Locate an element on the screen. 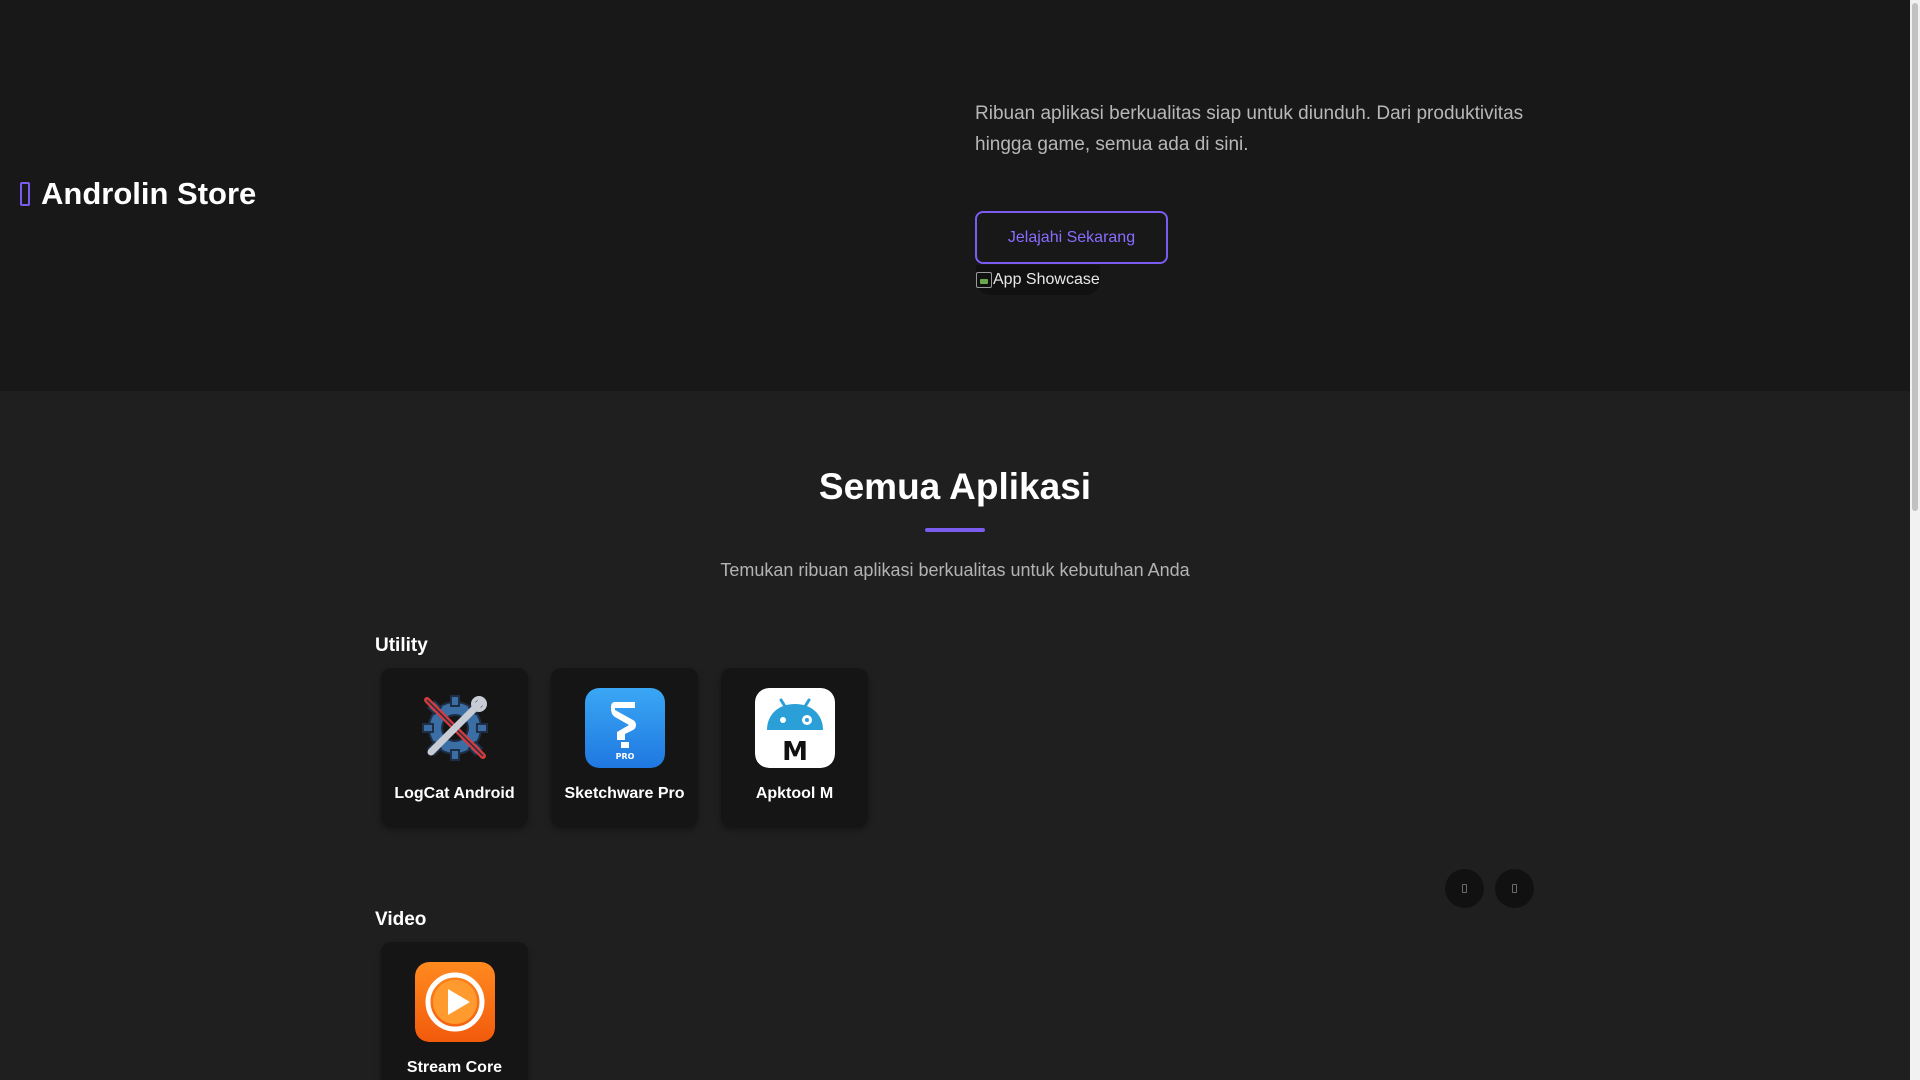  category-title-utility: Utility is located at coordinates (401, 645).